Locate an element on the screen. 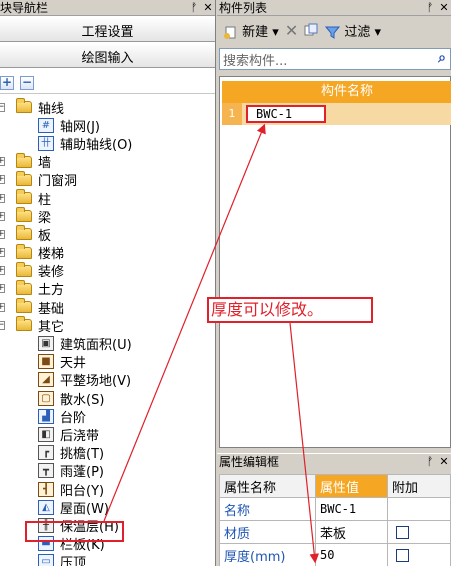 The height and width of the screenshot is (566, 451). tree-label: 平整场地(V) is located at coordinates (96, 382).